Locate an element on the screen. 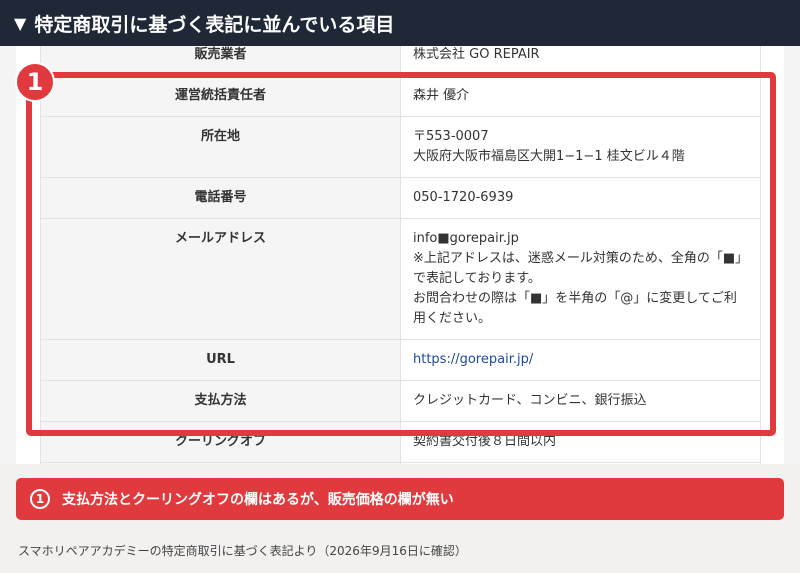 This screenshot has height=573, width=800. section-header: ▼ 特定商取引に基づく表記に並んでいる項目 is located at coordinates (400, 23).